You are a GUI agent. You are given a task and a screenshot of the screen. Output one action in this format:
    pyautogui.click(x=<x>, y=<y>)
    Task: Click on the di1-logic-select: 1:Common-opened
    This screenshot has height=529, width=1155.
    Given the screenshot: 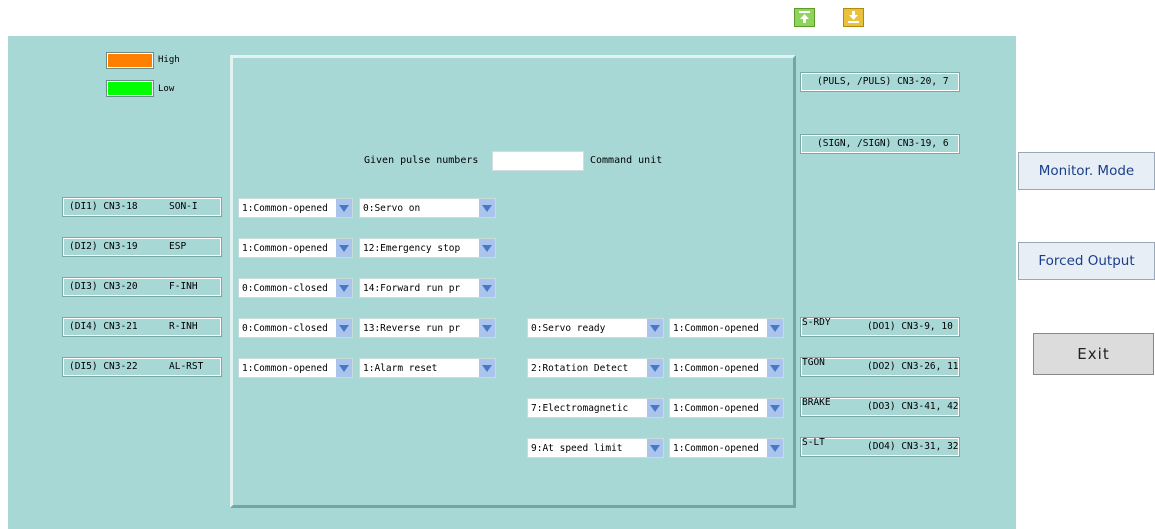 What is the action you would take?
    pyautogui.click(x=295, y=208)
    